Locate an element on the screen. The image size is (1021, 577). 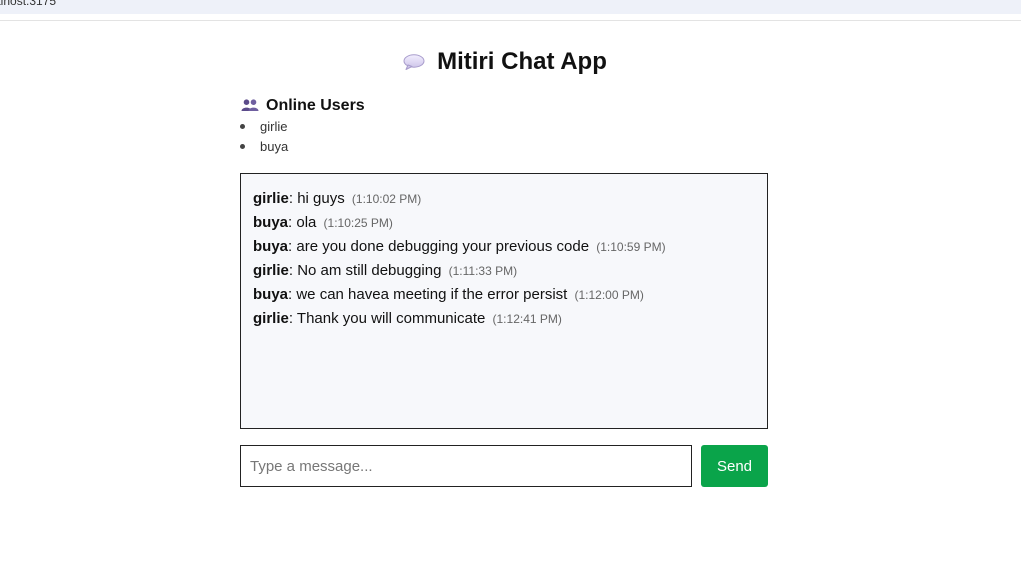
page-title: Mitiri Chat App is located at coordinates (505, 62).